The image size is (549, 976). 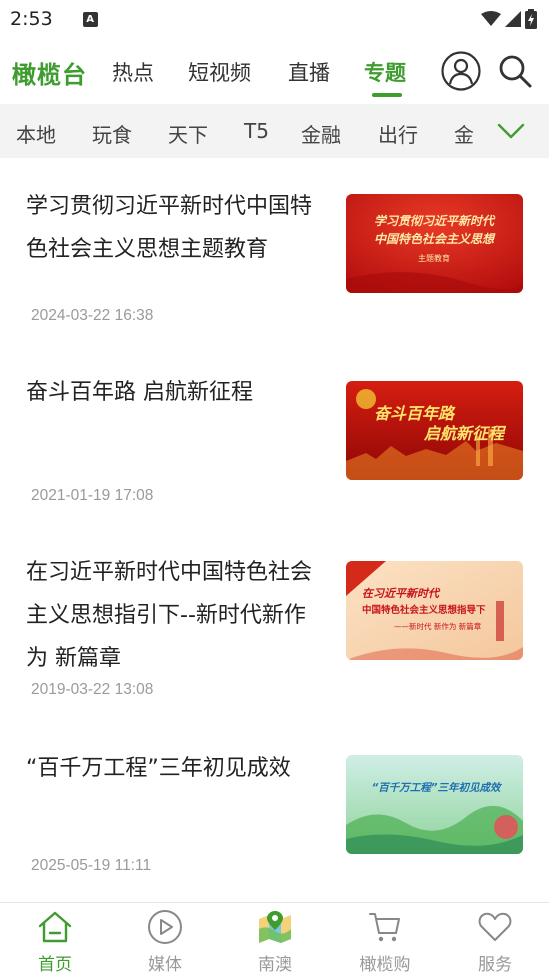 What do you see at coordinates (465, 433) in the screenshot?
I see `thumb-text-line: 启航新征程` at bounding box center [465, 433].